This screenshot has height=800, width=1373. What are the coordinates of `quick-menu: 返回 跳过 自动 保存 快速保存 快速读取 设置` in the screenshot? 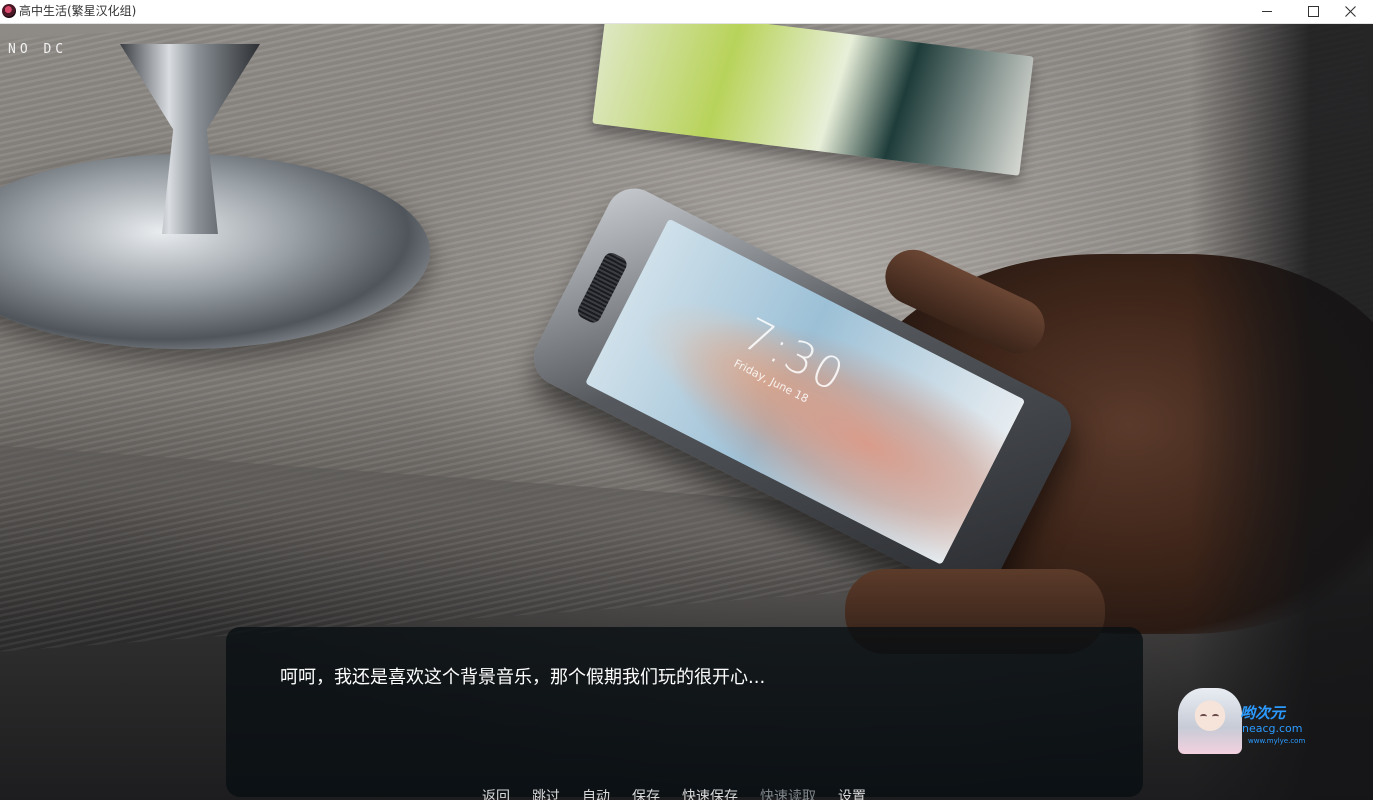 It's located at (674, 794).